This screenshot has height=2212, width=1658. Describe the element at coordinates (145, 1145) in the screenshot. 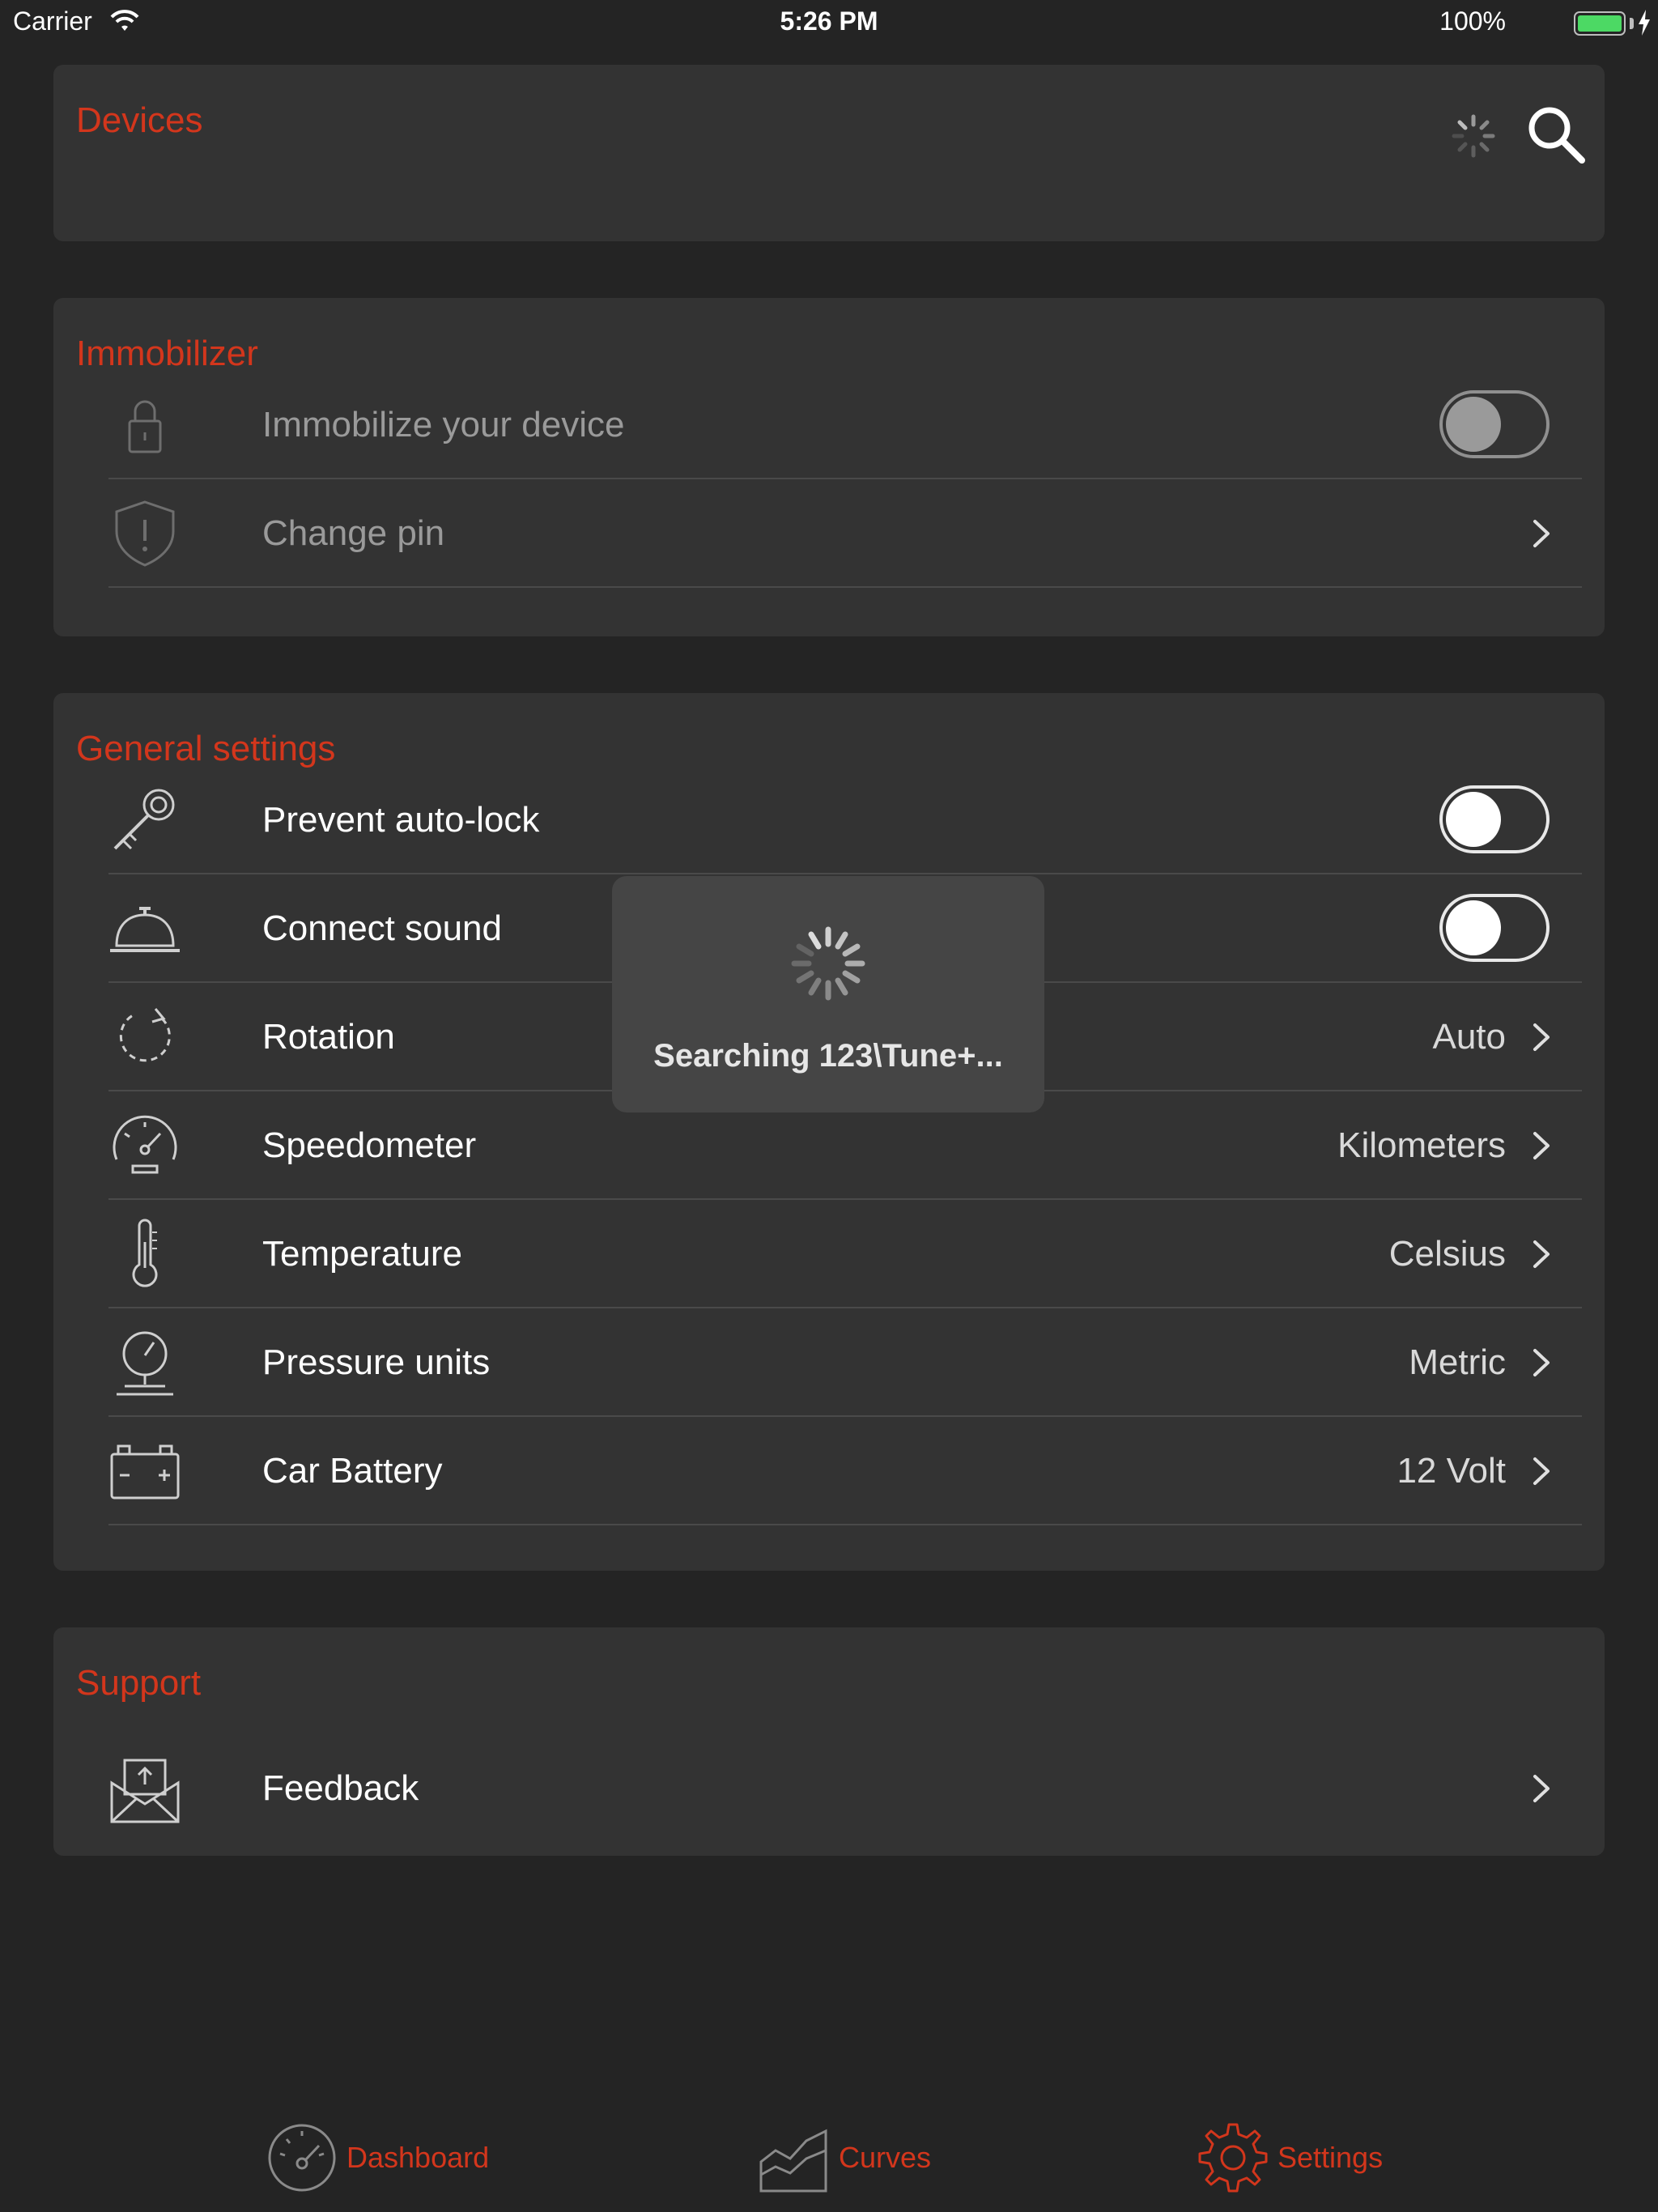

I see `speedometer-icon` at that location.